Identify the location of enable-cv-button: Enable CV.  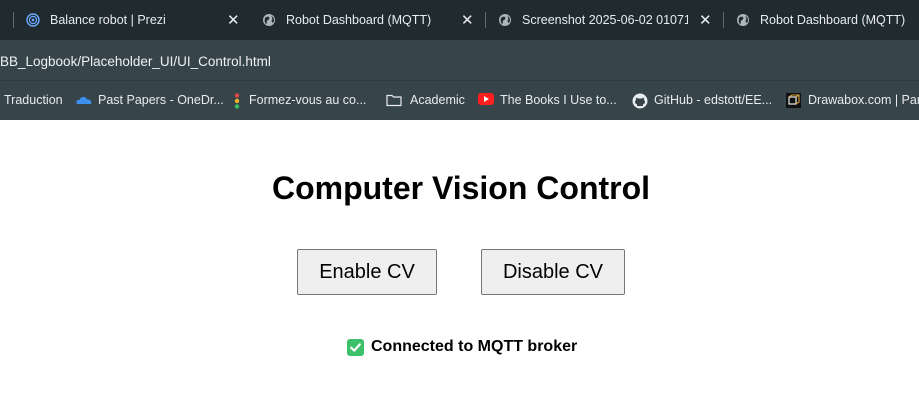
(367, 272).